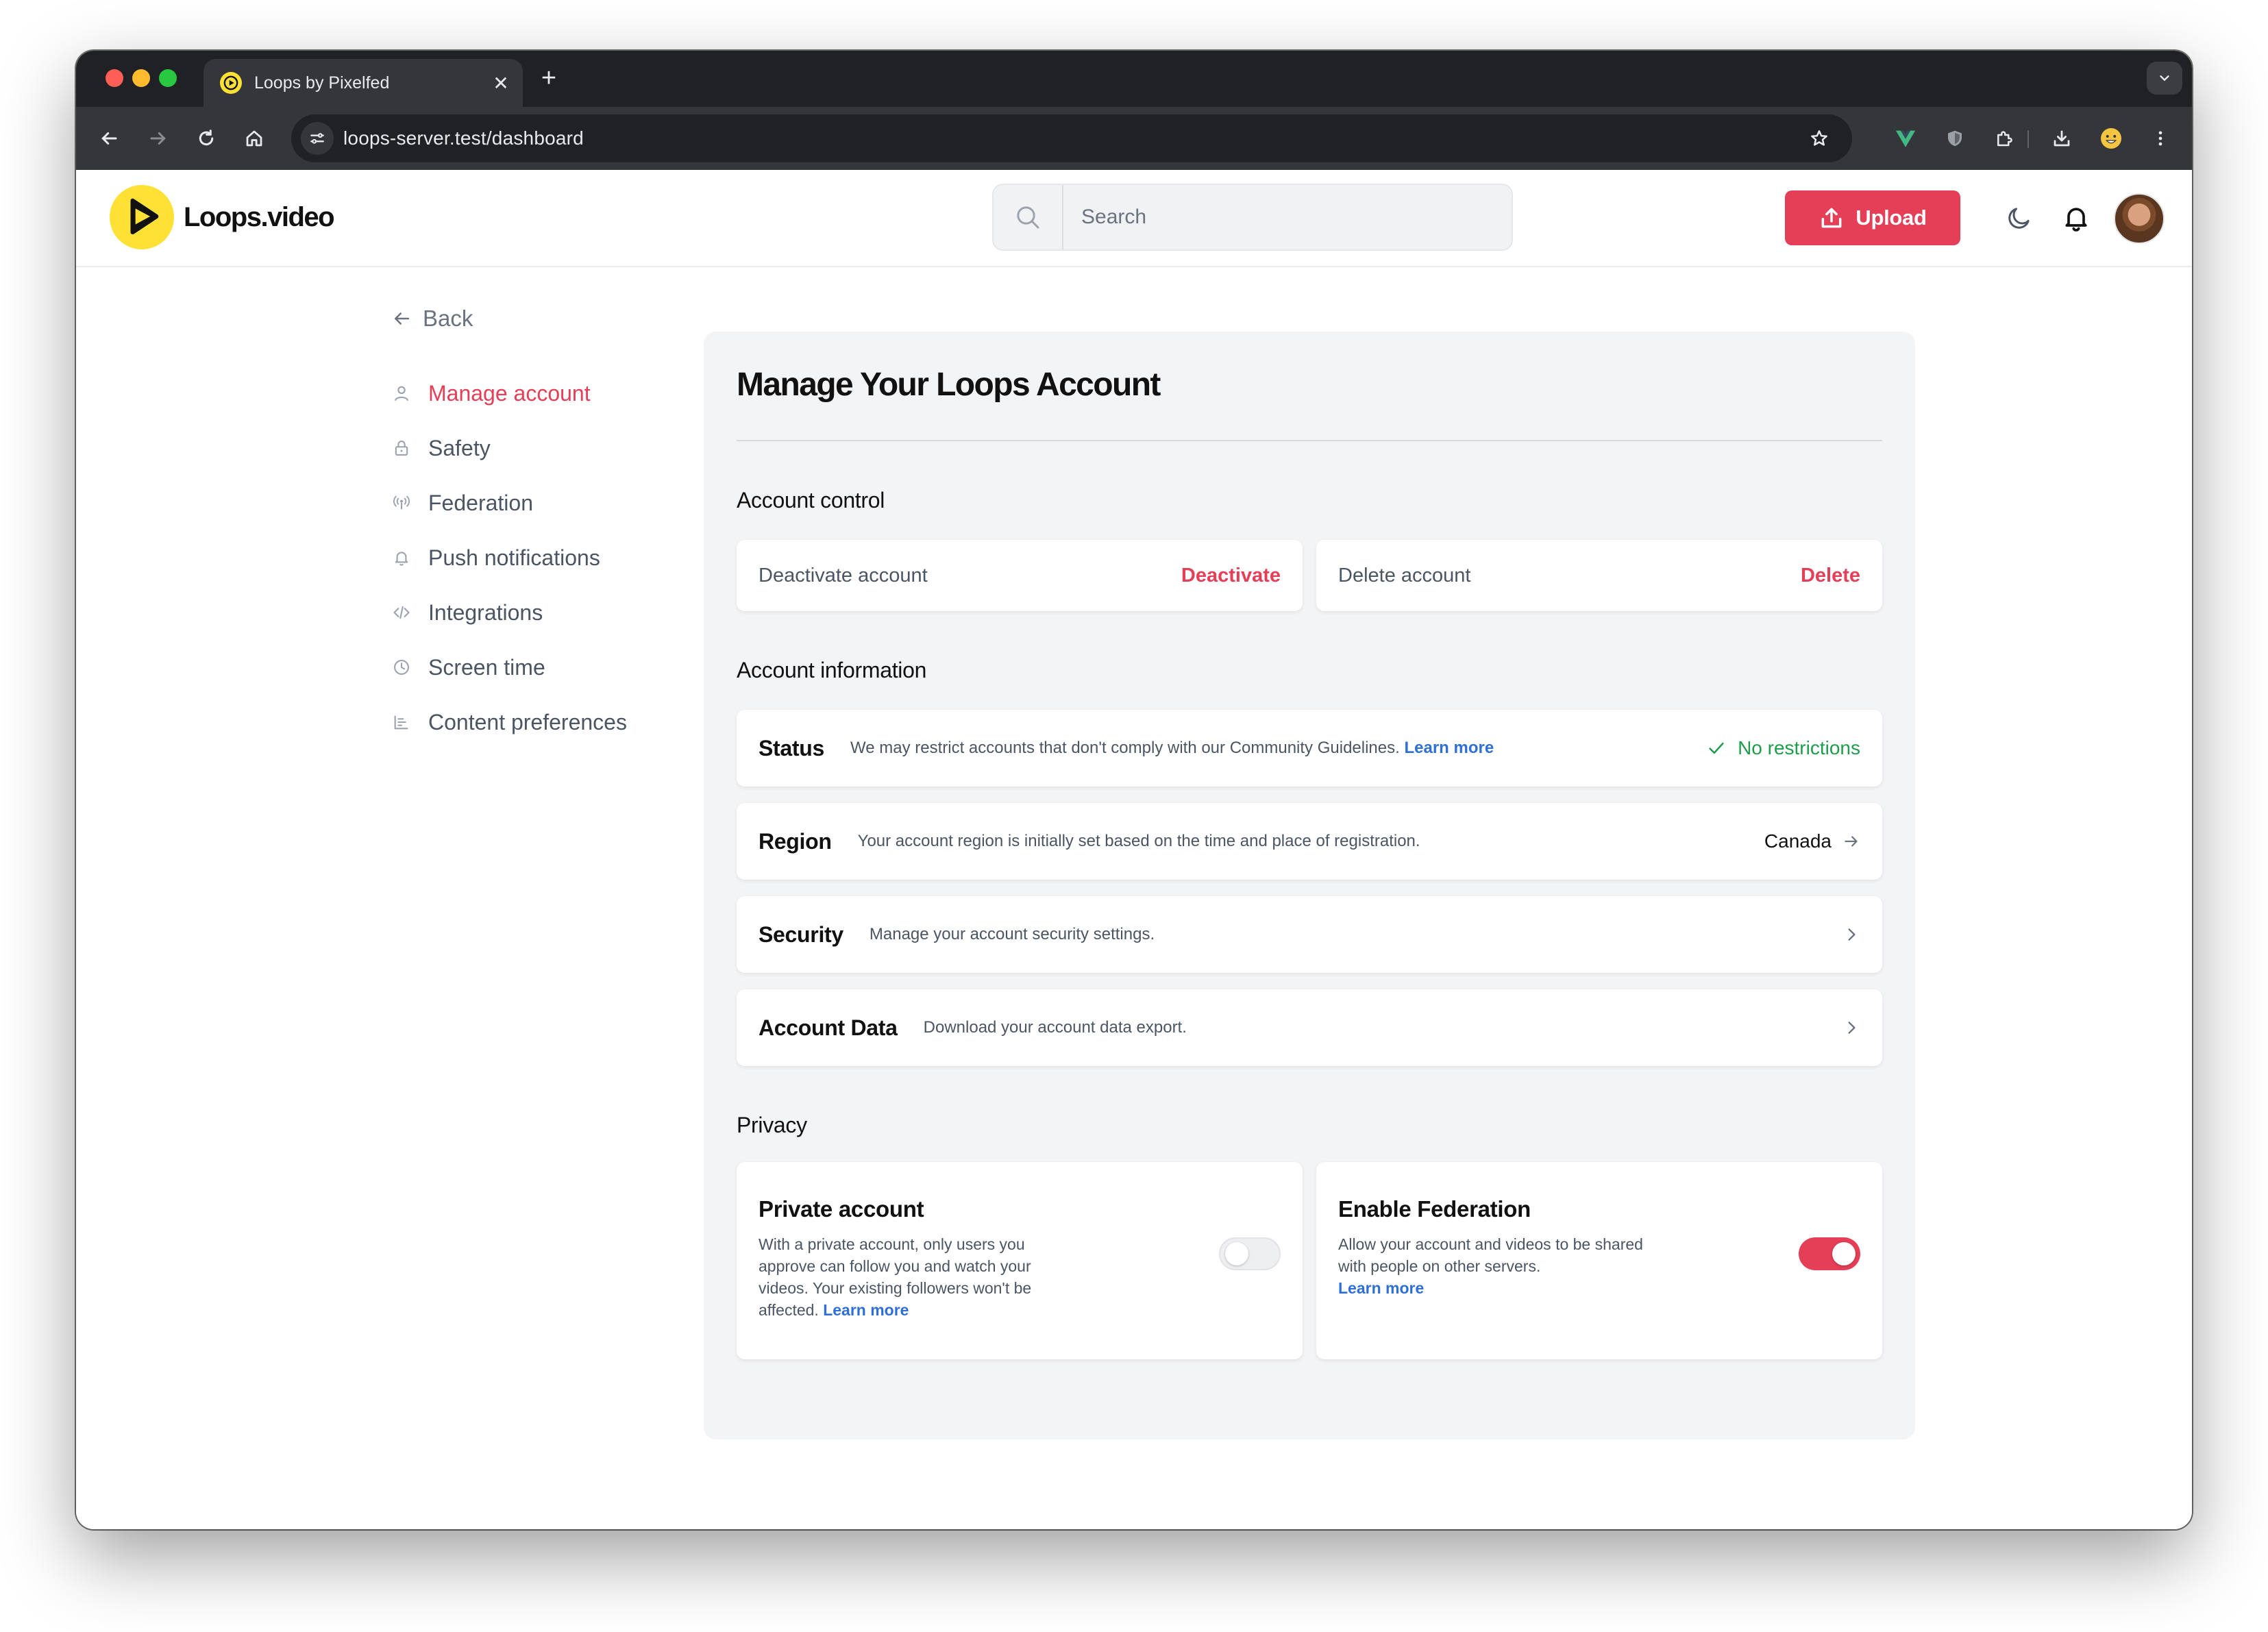 Image resolution: width=2268 pixels, height=1632 pixels. I want to click on notifications-button, so click(2076, 218).